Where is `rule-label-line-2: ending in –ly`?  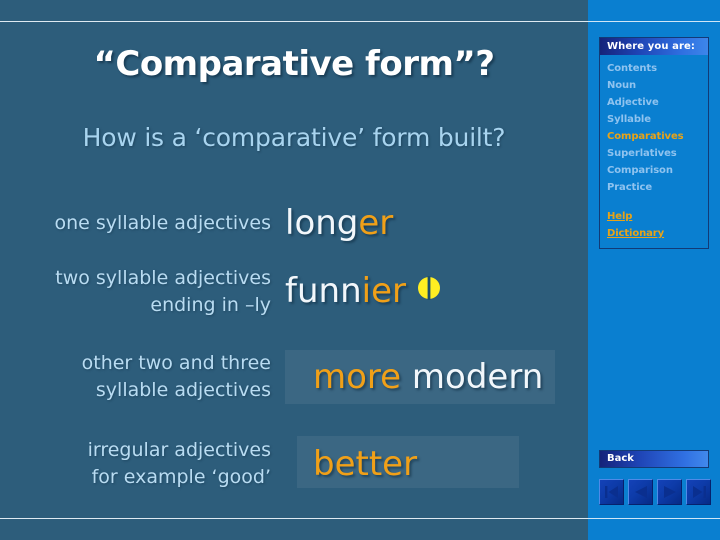 rule-label-line-2: ending in –ly is located at coordinates (210, 305).